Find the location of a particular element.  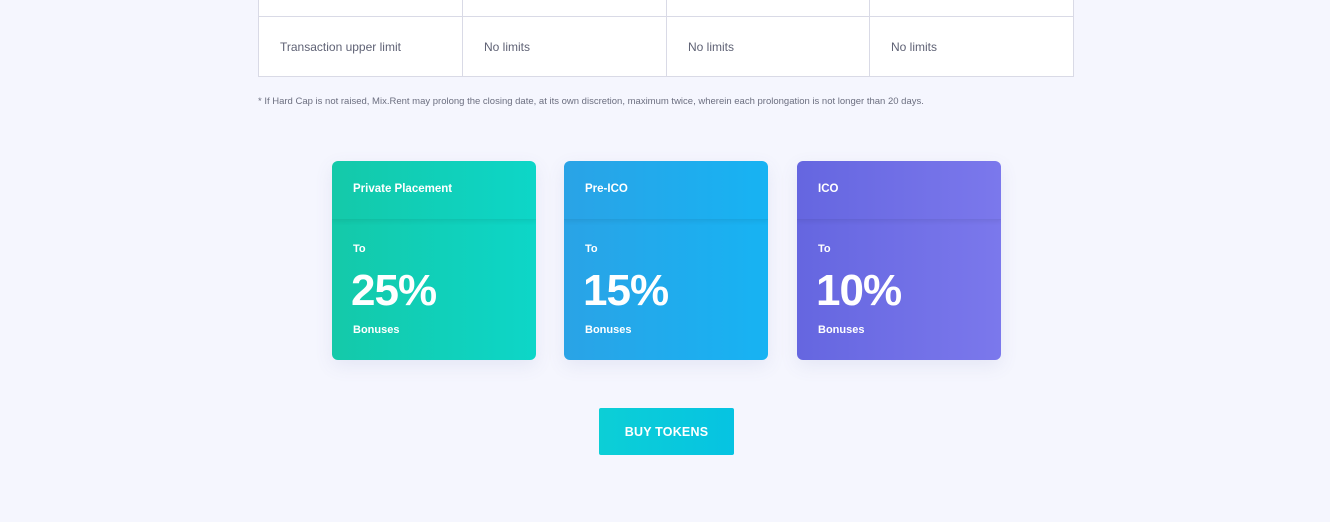

card-bonus-value: 25% is located at coordinates (394, 290).